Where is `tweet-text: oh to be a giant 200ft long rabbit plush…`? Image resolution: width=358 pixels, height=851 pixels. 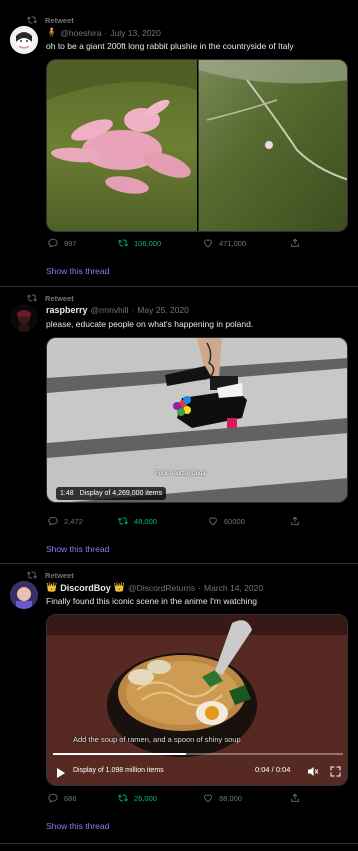 tweet-text: oh to be a giant 200ft long rabbit plush… is located at coordinates (170, 46).